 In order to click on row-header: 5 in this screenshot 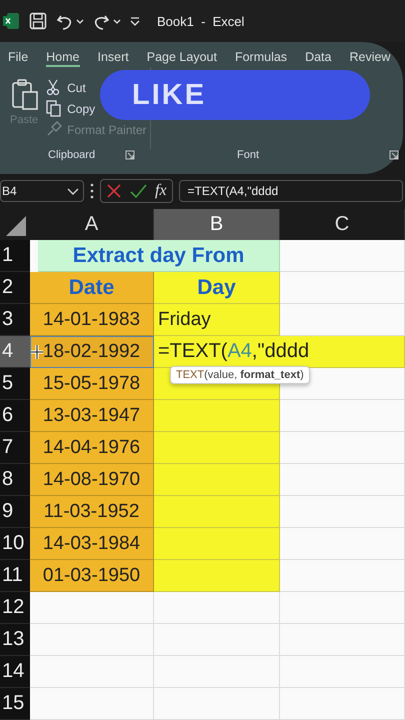, I will do `click(15, 384)`.